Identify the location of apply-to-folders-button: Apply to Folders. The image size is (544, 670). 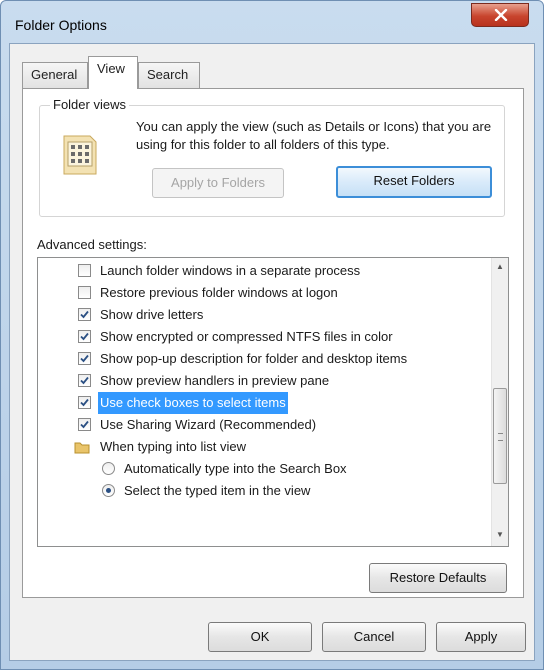
(218, 183).